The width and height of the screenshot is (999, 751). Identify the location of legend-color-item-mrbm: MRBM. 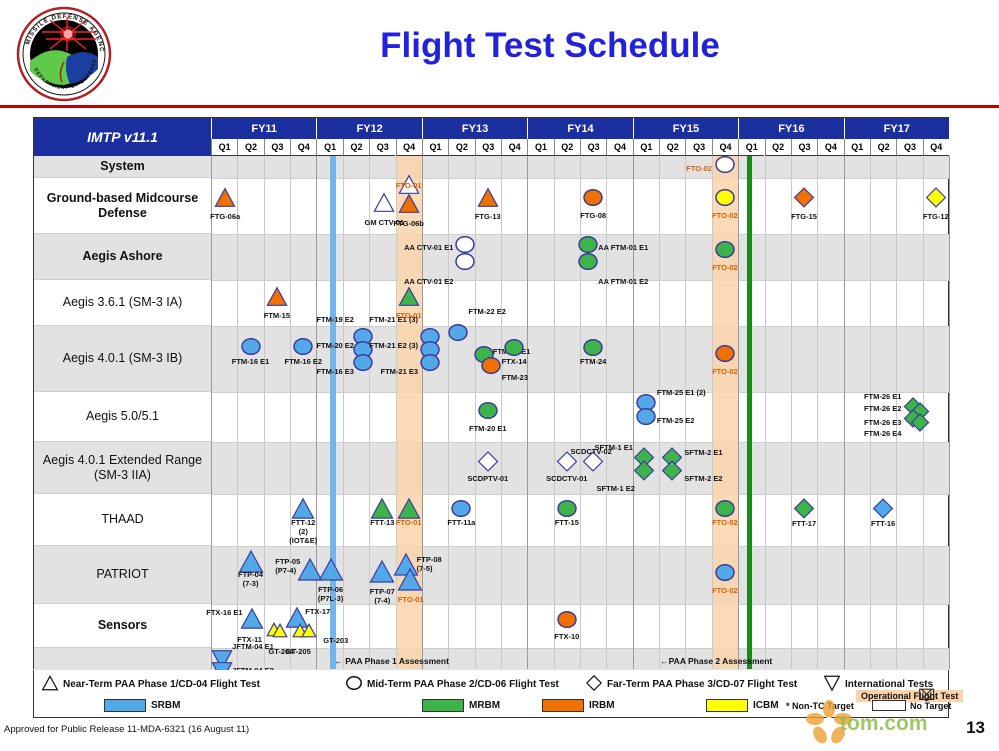
(461, 705).